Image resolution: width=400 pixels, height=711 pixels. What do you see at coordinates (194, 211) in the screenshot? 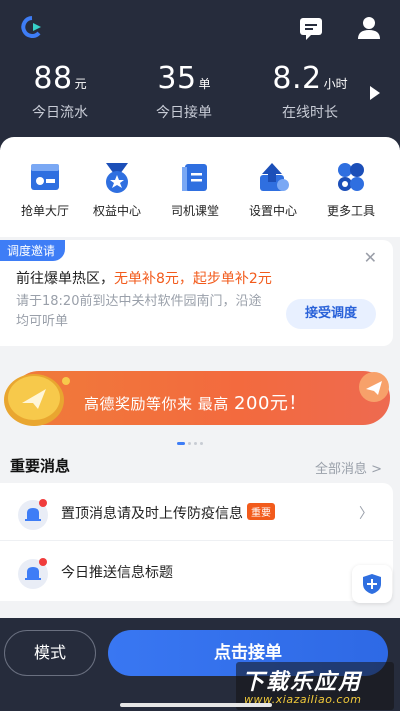
I see `menu-label: 司机课堂` at bounding box center [194, 211].